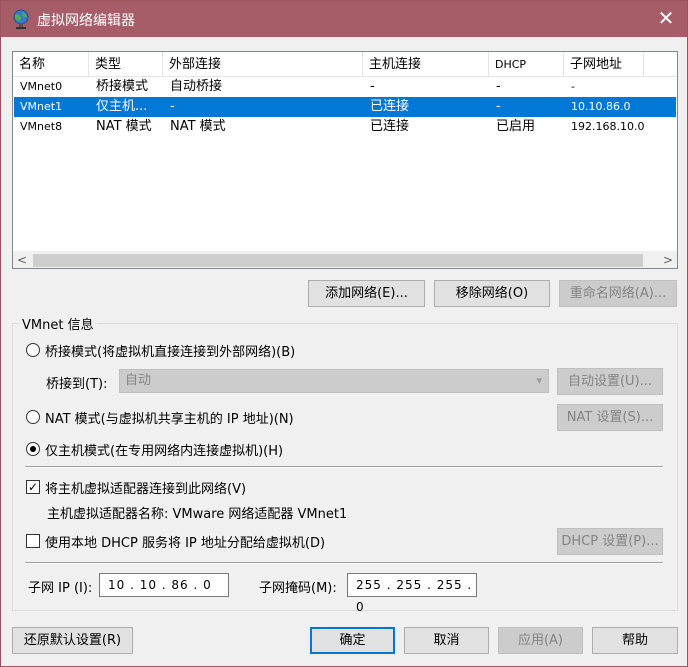 This screenshot has width=688, height=667. Describe the element at coordinates (601, 106) in the screenshot. I see `cell-subnet: 10.10.86.0` at that location.